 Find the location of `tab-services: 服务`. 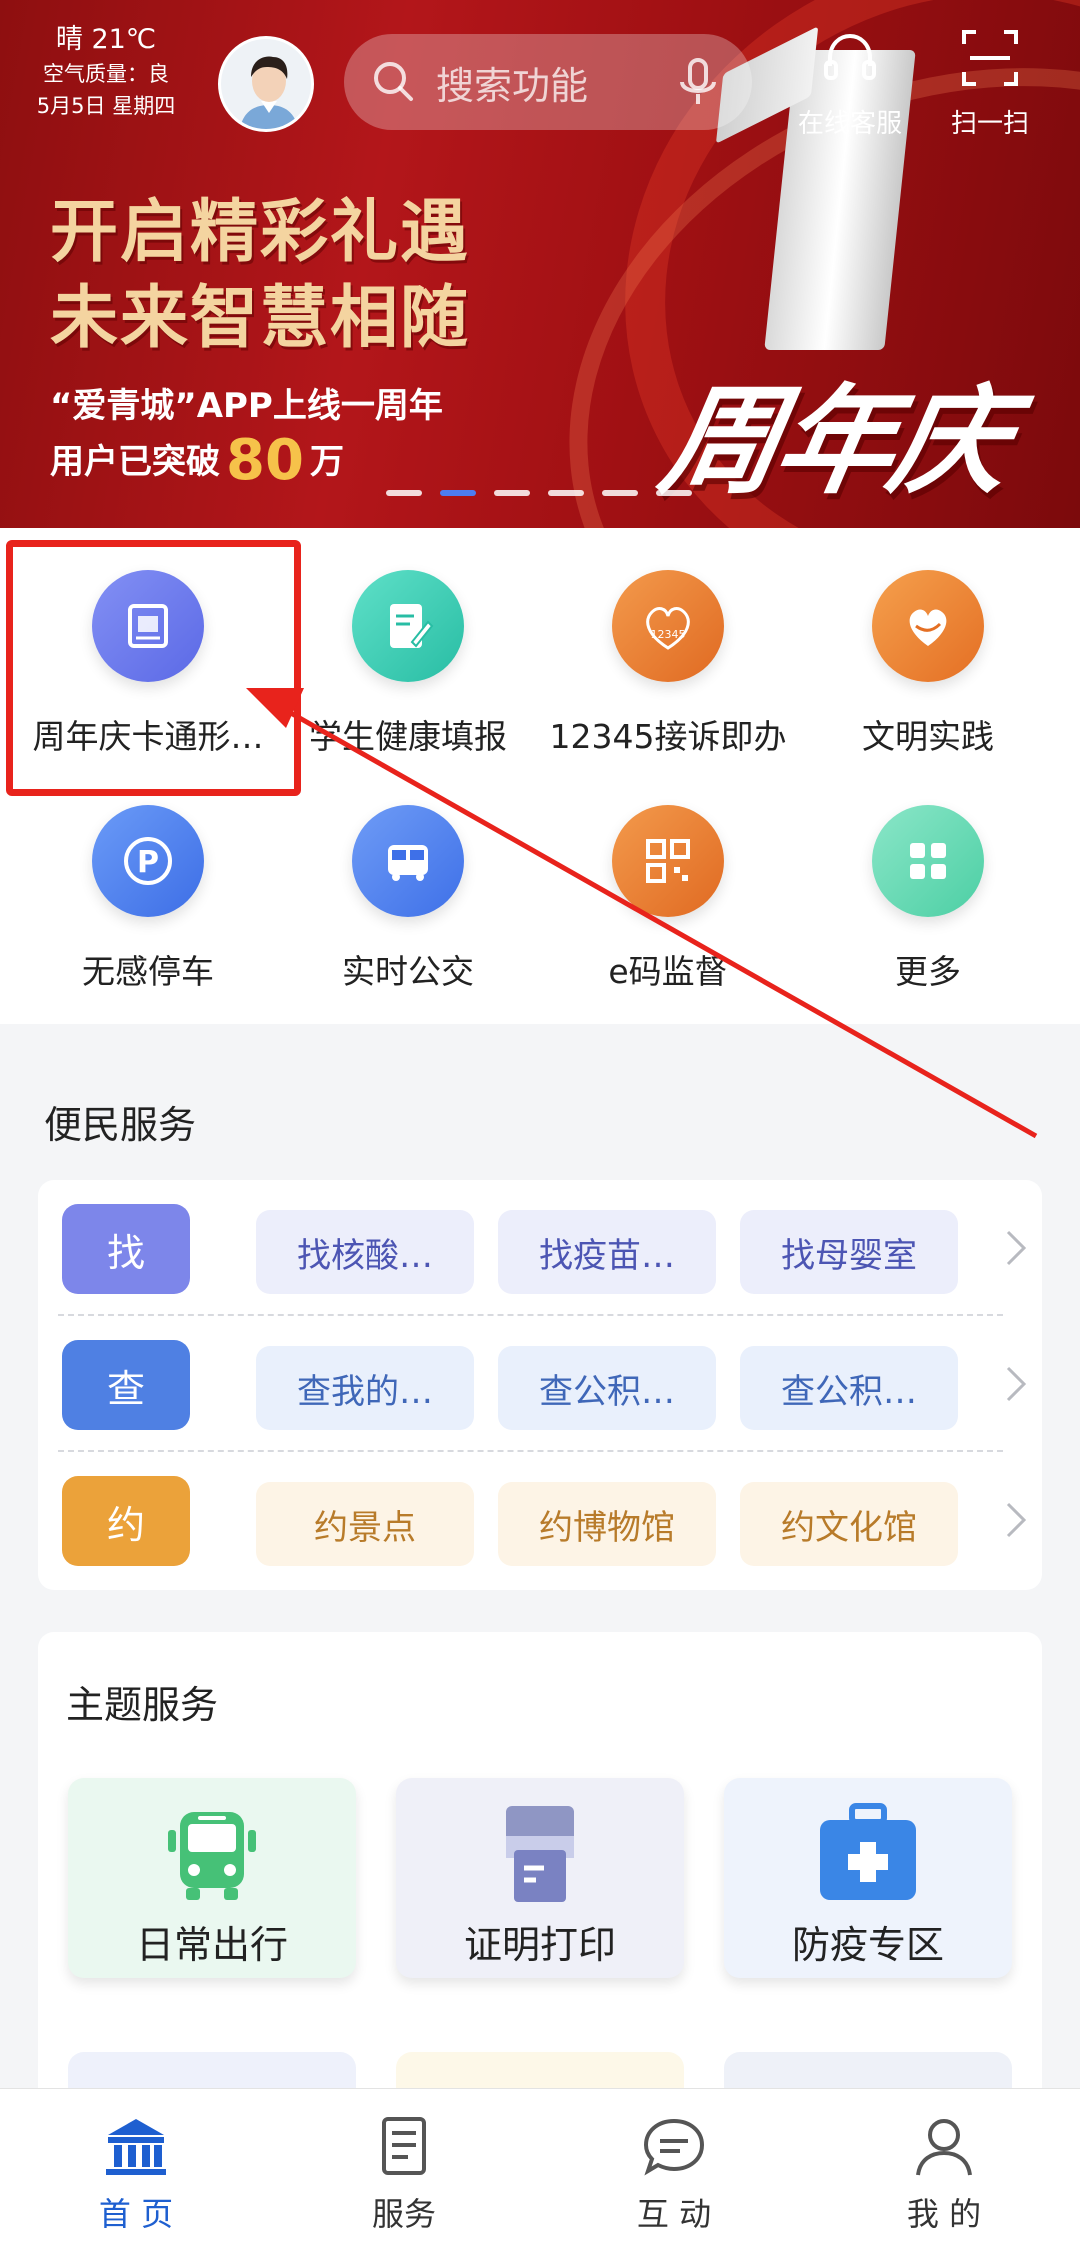

tab-services: 服务 is located at coordinates (404, 2175).